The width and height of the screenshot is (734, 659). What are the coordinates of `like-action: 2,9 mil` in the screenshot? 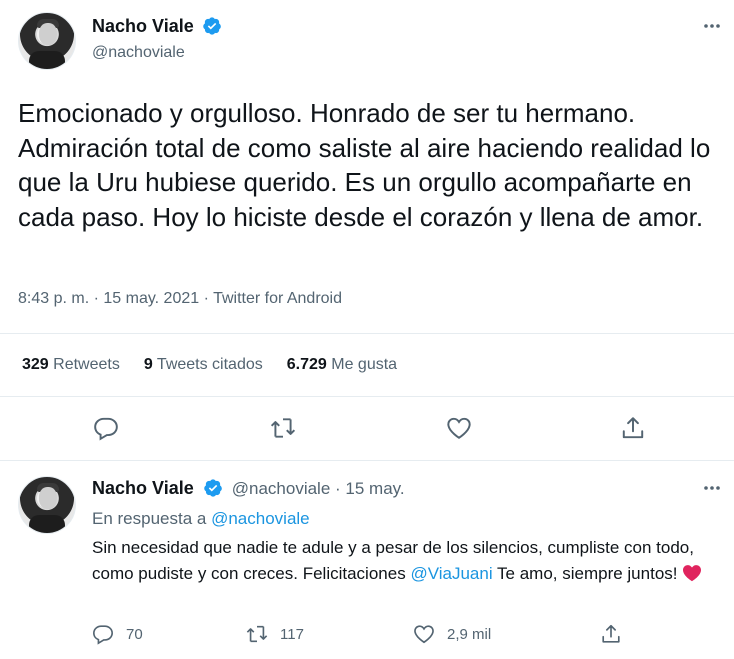 It's located at (452, 634).